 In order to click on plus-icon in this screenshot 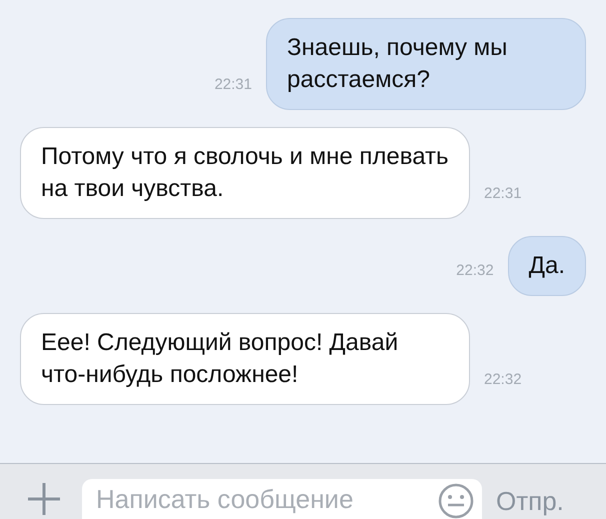, I will do `click(44, 499)`.